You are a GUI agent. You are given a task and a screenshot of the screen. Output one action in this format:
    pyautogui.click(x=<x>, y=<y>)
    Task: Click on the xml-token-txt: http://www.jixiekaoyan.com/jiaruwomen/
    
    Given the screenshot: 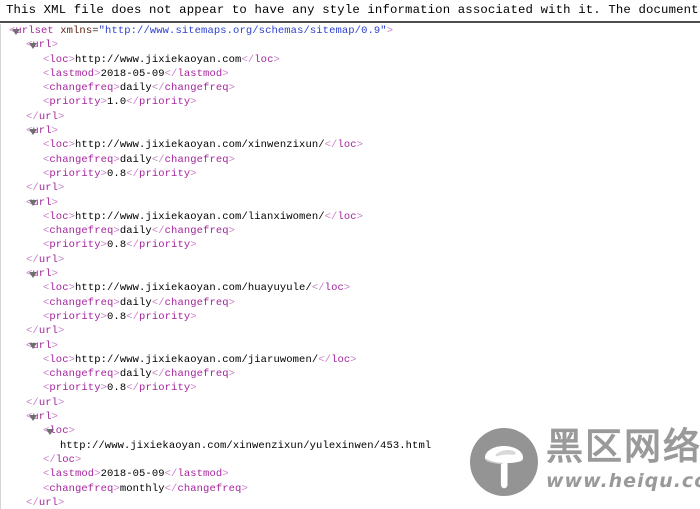 What is the action you would take?
    pyautogui.click(x=197, y=359)
    